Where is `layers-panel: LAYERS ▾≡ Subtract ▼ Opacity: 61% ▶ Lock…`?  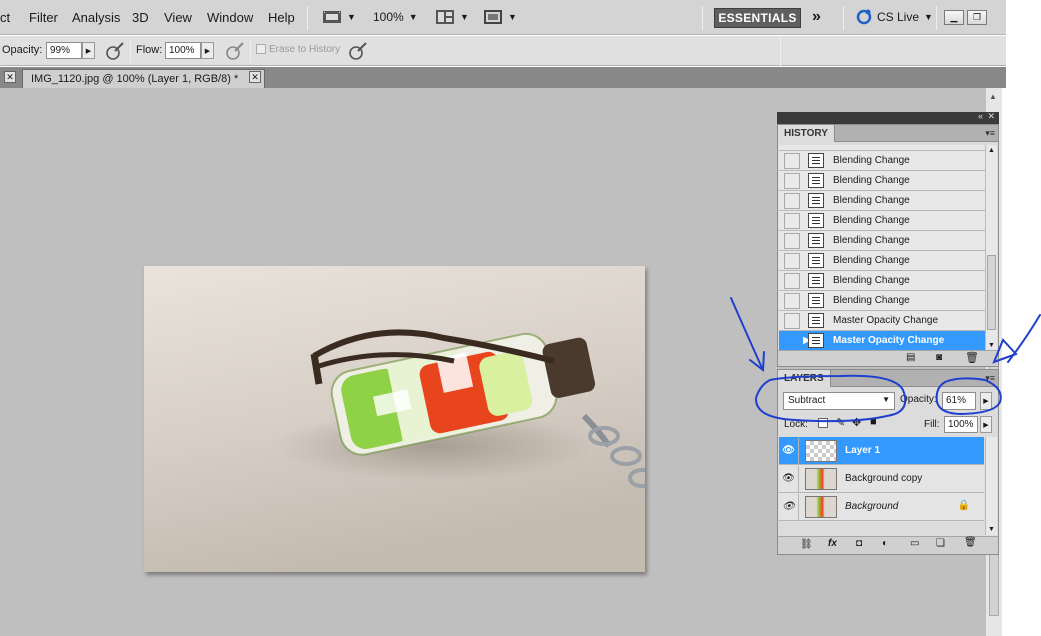
layers-panel: LAYERS ▾≡ Subtract ▼ Opacity: 61% ▶ Lock… is located at coordinates (888, 462).